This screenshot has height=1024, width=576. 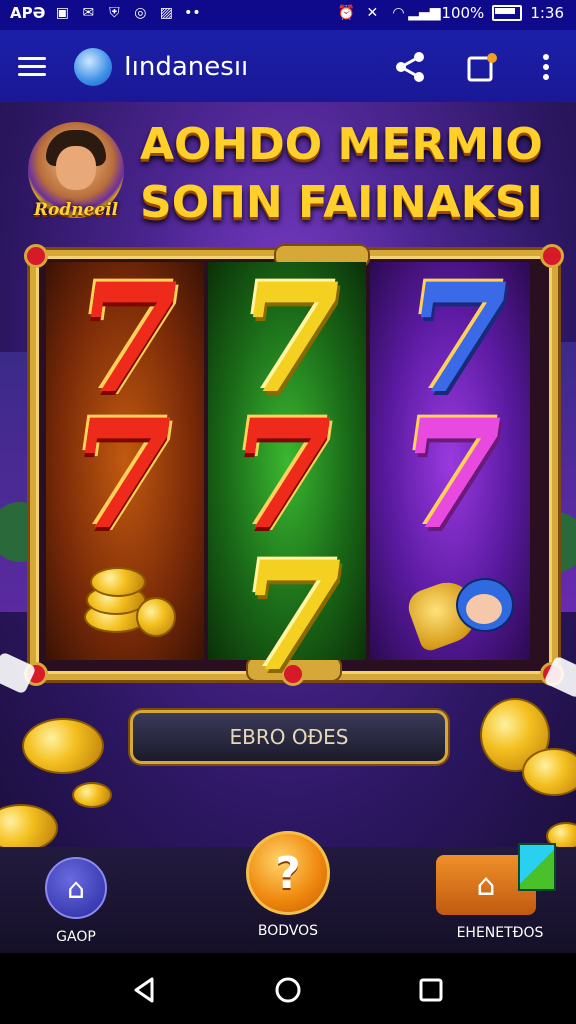 What do you see at coordinates (484, 609) in the screenshot?
I see `mascot-face` at bounding box center [484, 609].